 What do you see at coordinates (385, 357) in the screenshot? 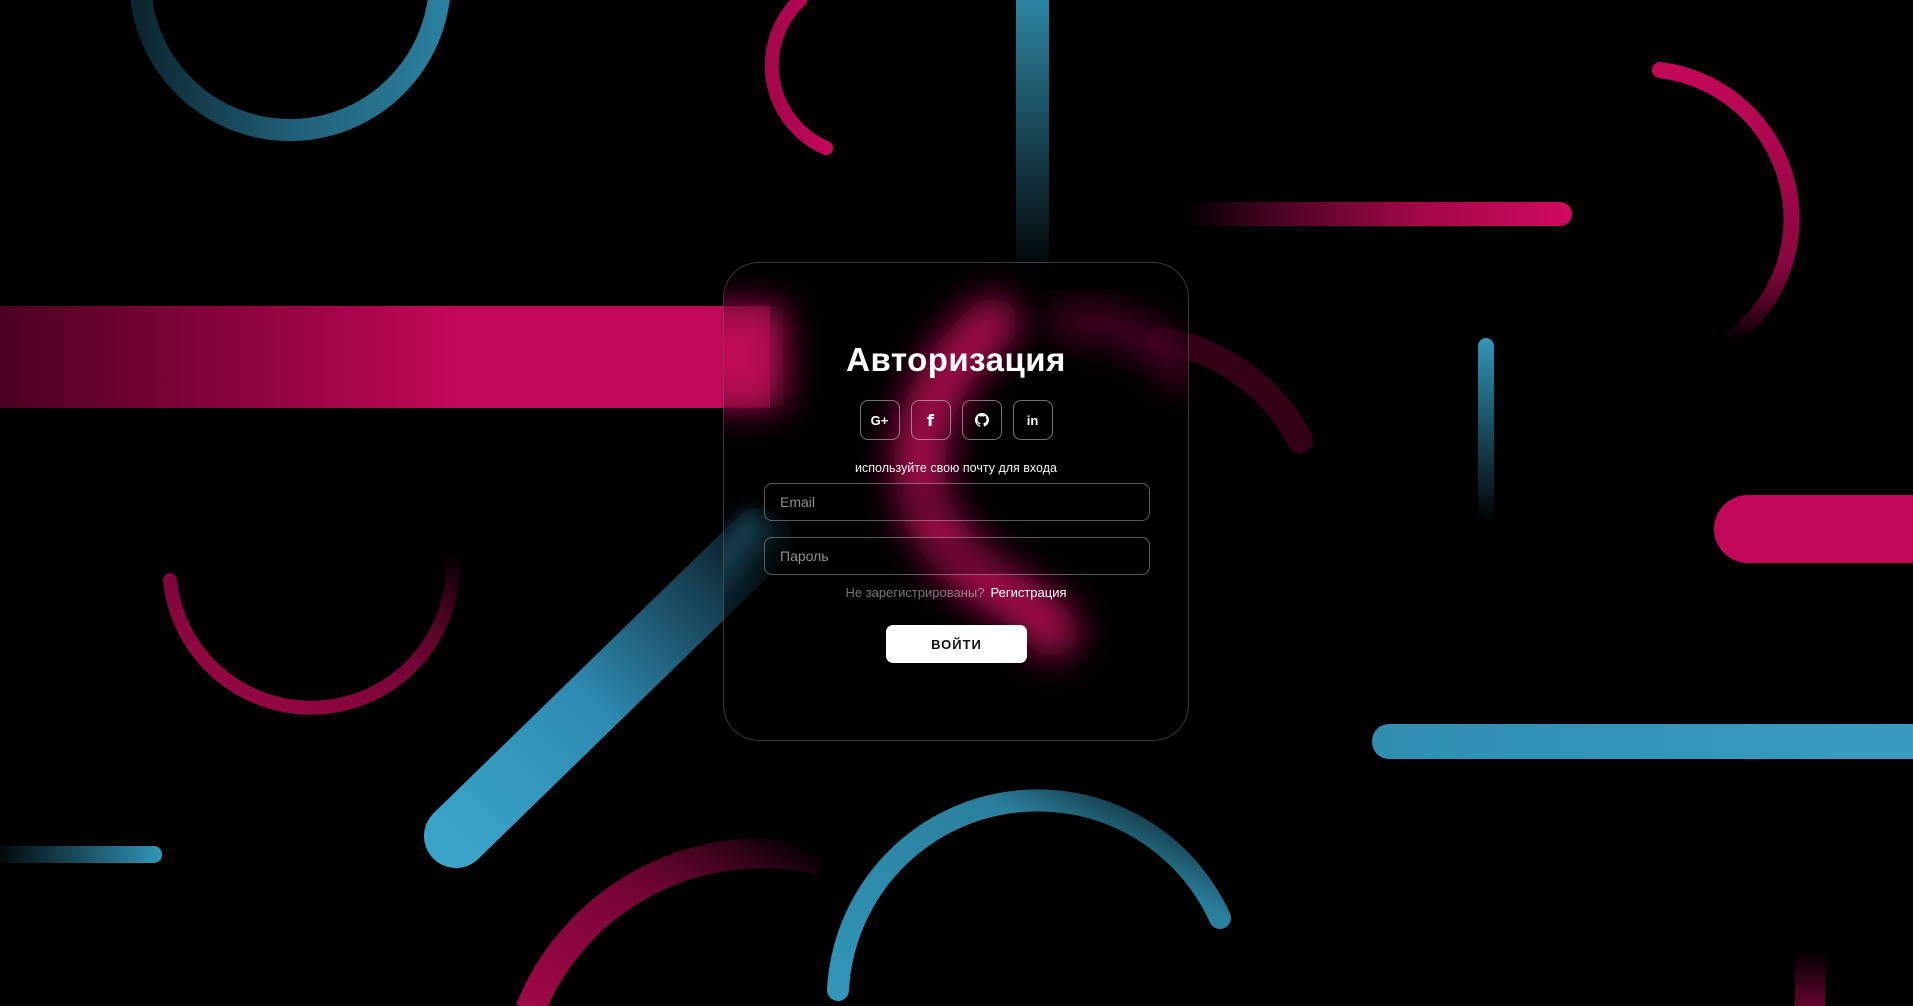
I see `pink-bar-left` at bounding box center [385, 357].